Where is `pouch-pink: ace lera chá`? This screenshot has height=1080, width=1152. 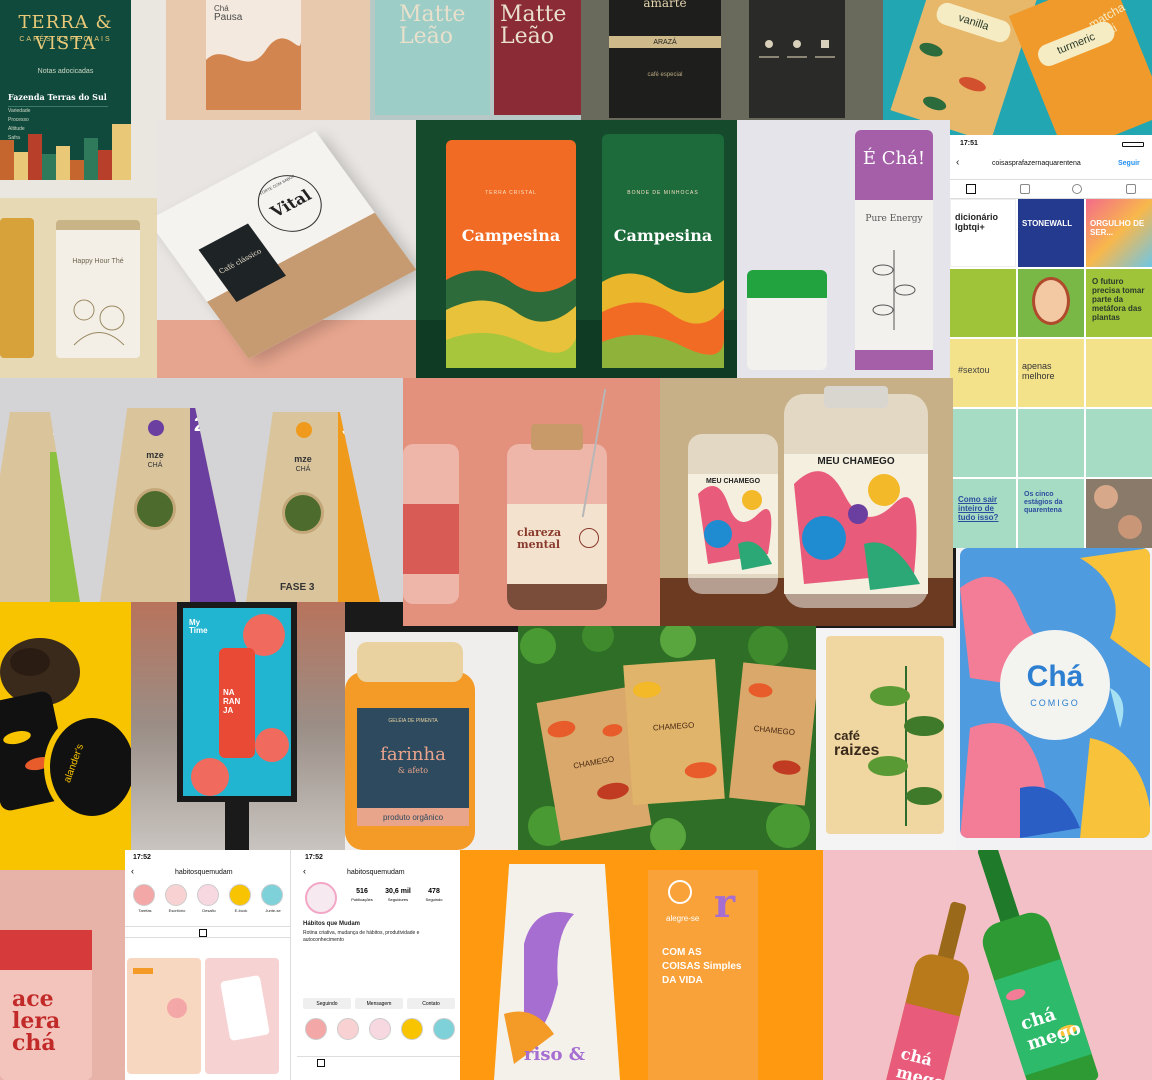
pouch-pink: ace lera chá is located at coordinates (46, 1005).